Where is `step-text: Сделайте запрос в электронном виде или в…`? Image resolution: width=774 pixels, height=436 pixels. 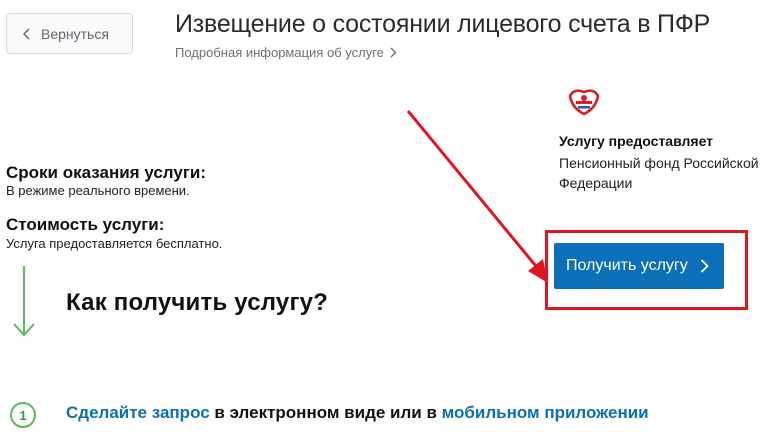 step-text: Сделайте запрос в электронном виде или в… is located at coordinates (357, 413).